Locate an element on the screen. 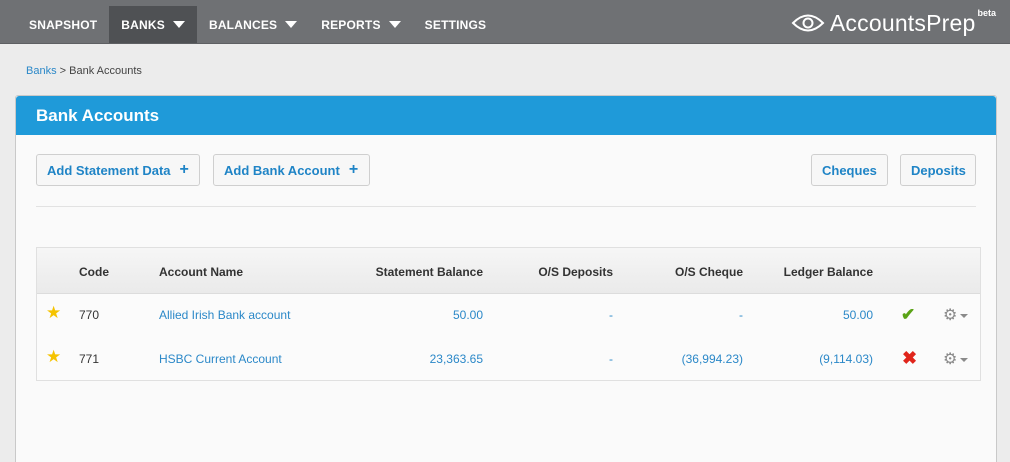  cell-statement-balance: 23,363.65 is located at coordinates (410, 359).